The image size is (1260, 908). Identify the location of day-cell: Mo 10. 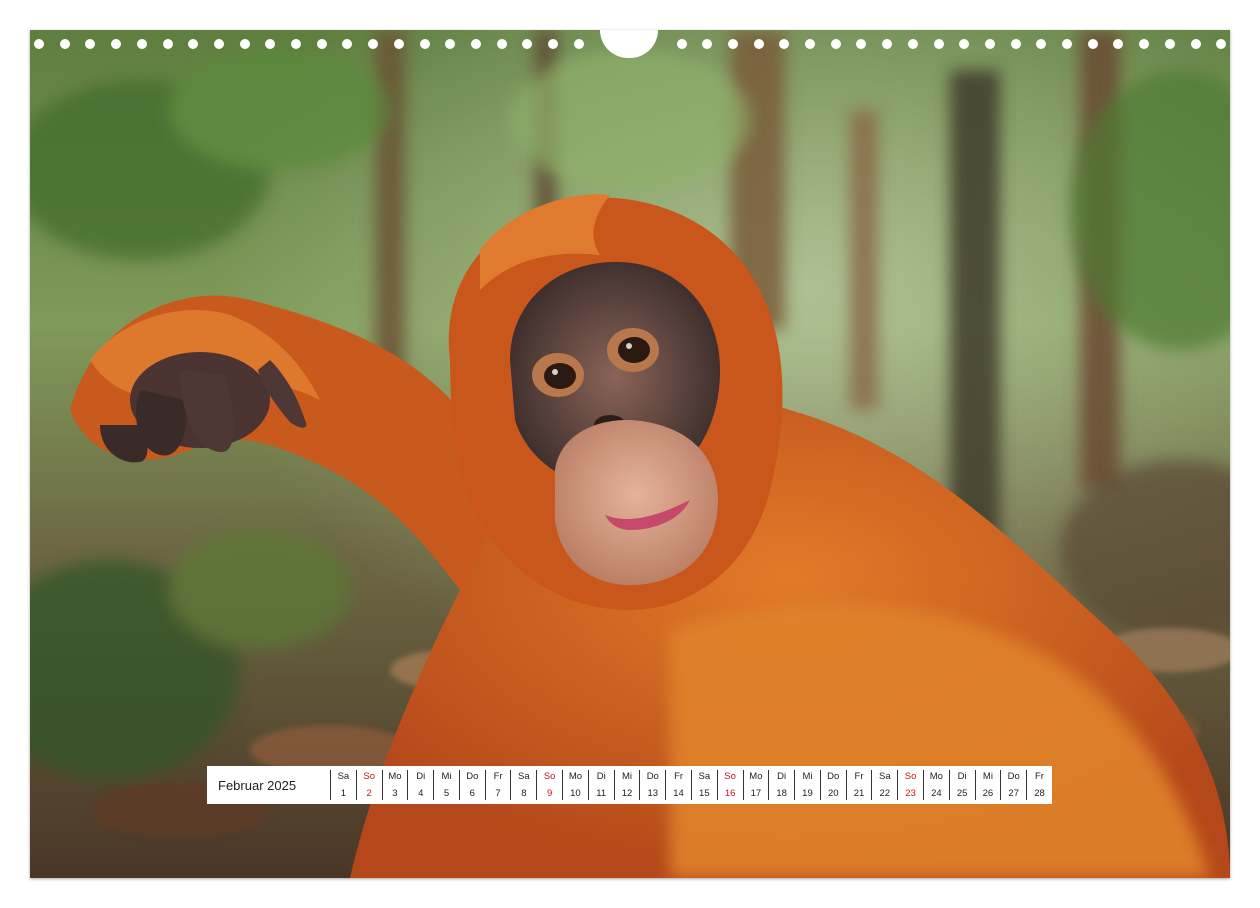
(575, 785).